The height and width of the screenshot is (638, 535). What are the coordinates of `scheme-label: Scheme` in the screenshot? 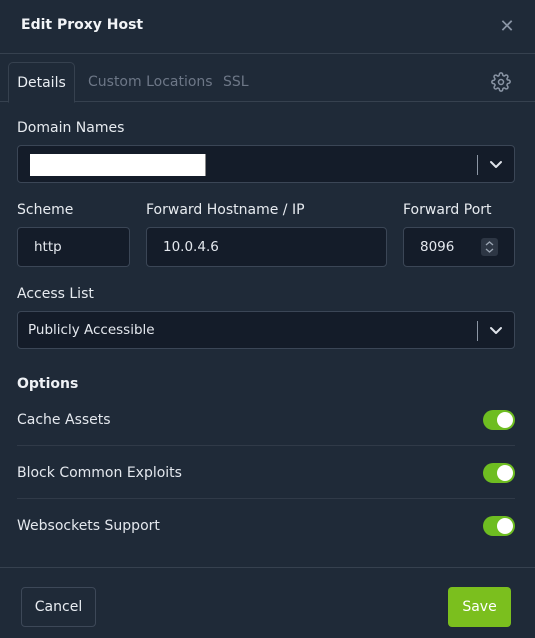 It's located at (45, 210).